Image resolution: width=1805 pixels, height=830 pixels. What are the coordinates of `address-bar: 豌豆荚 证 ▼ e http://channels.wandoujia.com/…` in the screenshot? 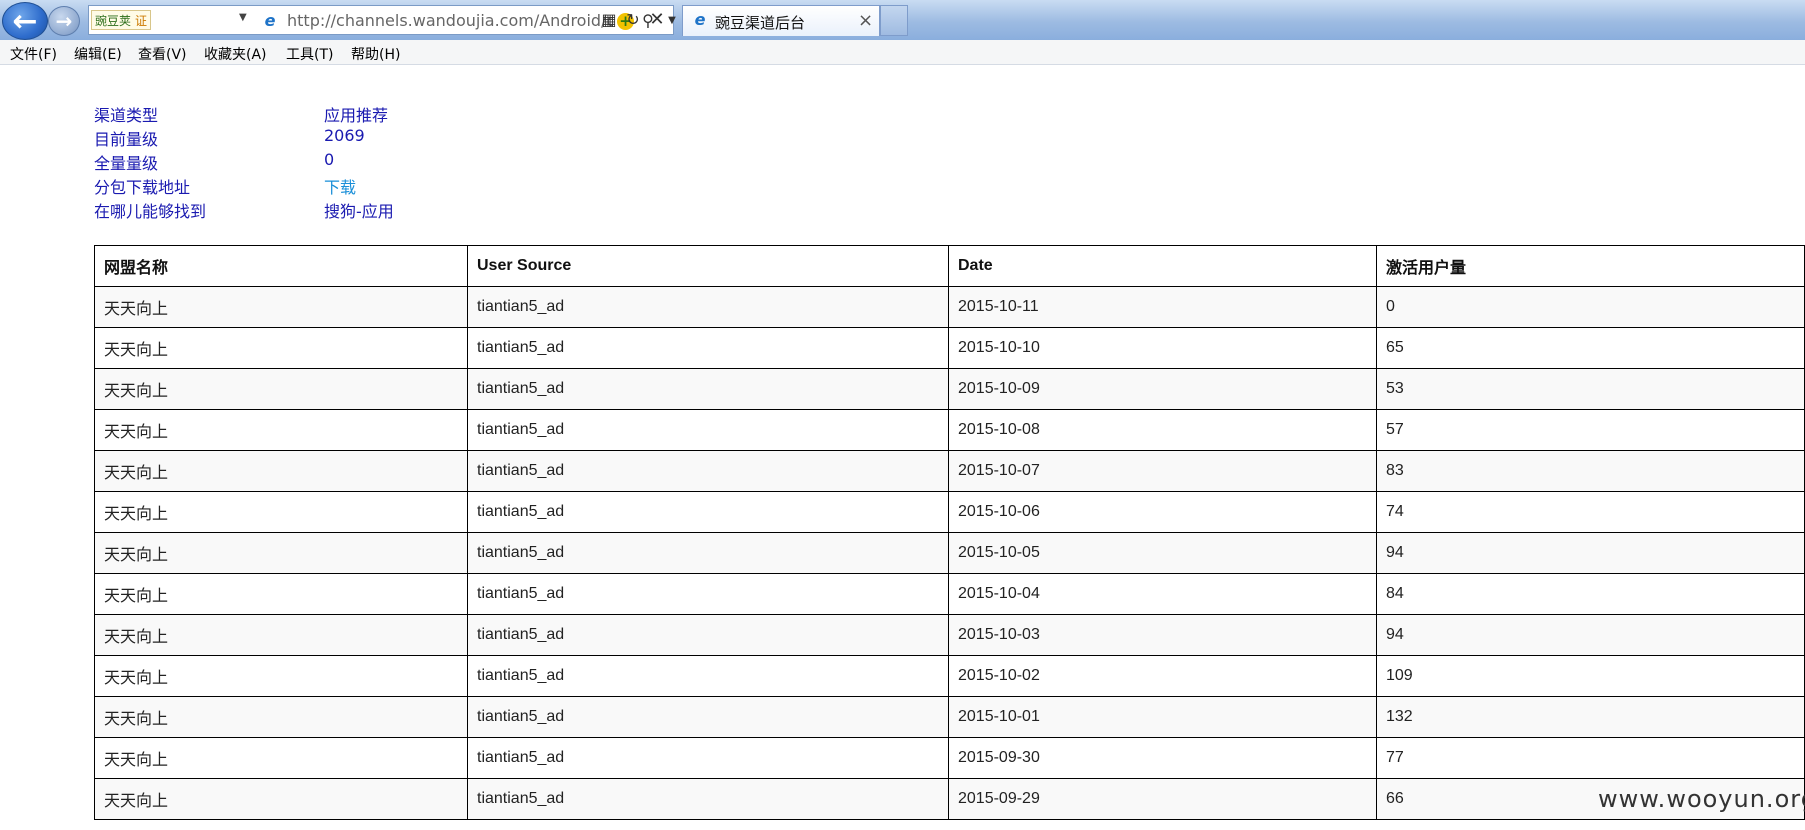 It's located at (382, 20).